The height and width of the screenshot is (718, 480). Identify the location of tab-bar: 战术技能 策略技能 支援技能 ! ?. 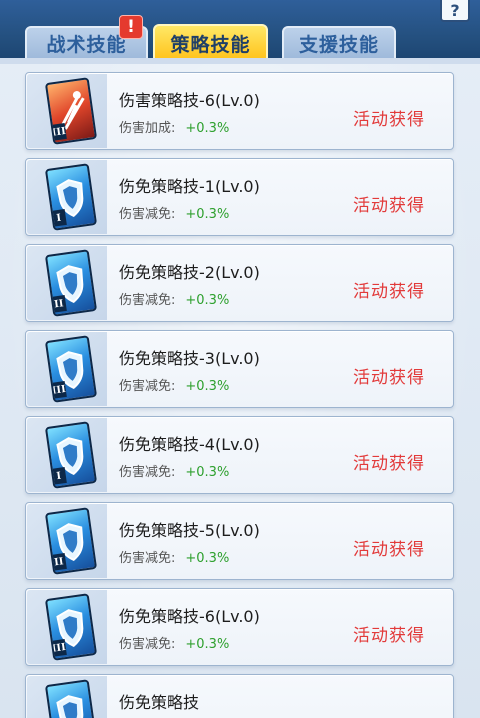
(240, 31).